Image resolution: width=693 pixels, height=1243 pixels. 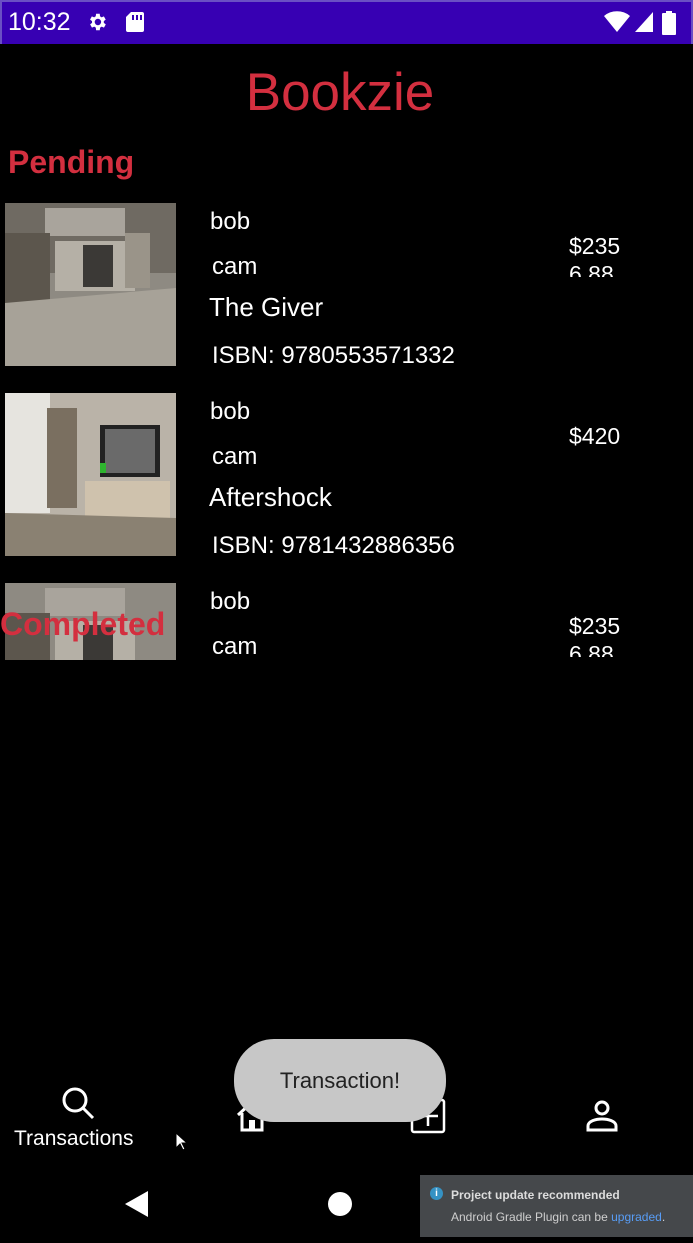 What do you see at coordinates (181, 1141) in the screenshot?
I see `mouse-cursor-icon` at bounding box center [181, 1141].